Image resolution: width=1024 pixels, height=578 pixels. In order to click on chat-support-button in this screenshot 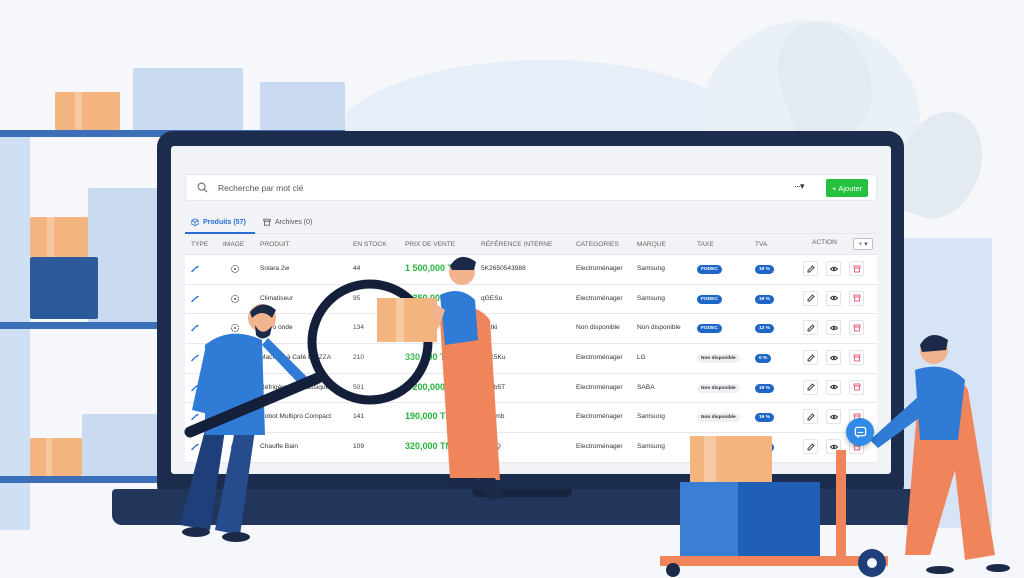, I will do `click(860, 432)`.